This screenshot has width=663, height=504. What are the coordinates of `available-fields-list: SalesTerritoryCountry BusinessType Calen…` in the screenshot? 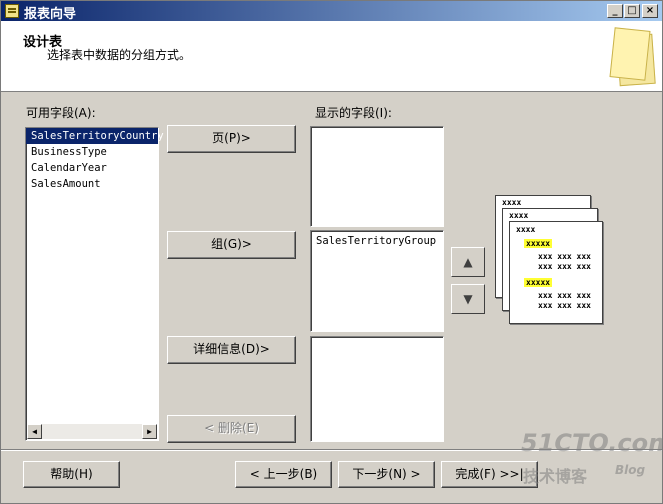 It's located at (94, 284).